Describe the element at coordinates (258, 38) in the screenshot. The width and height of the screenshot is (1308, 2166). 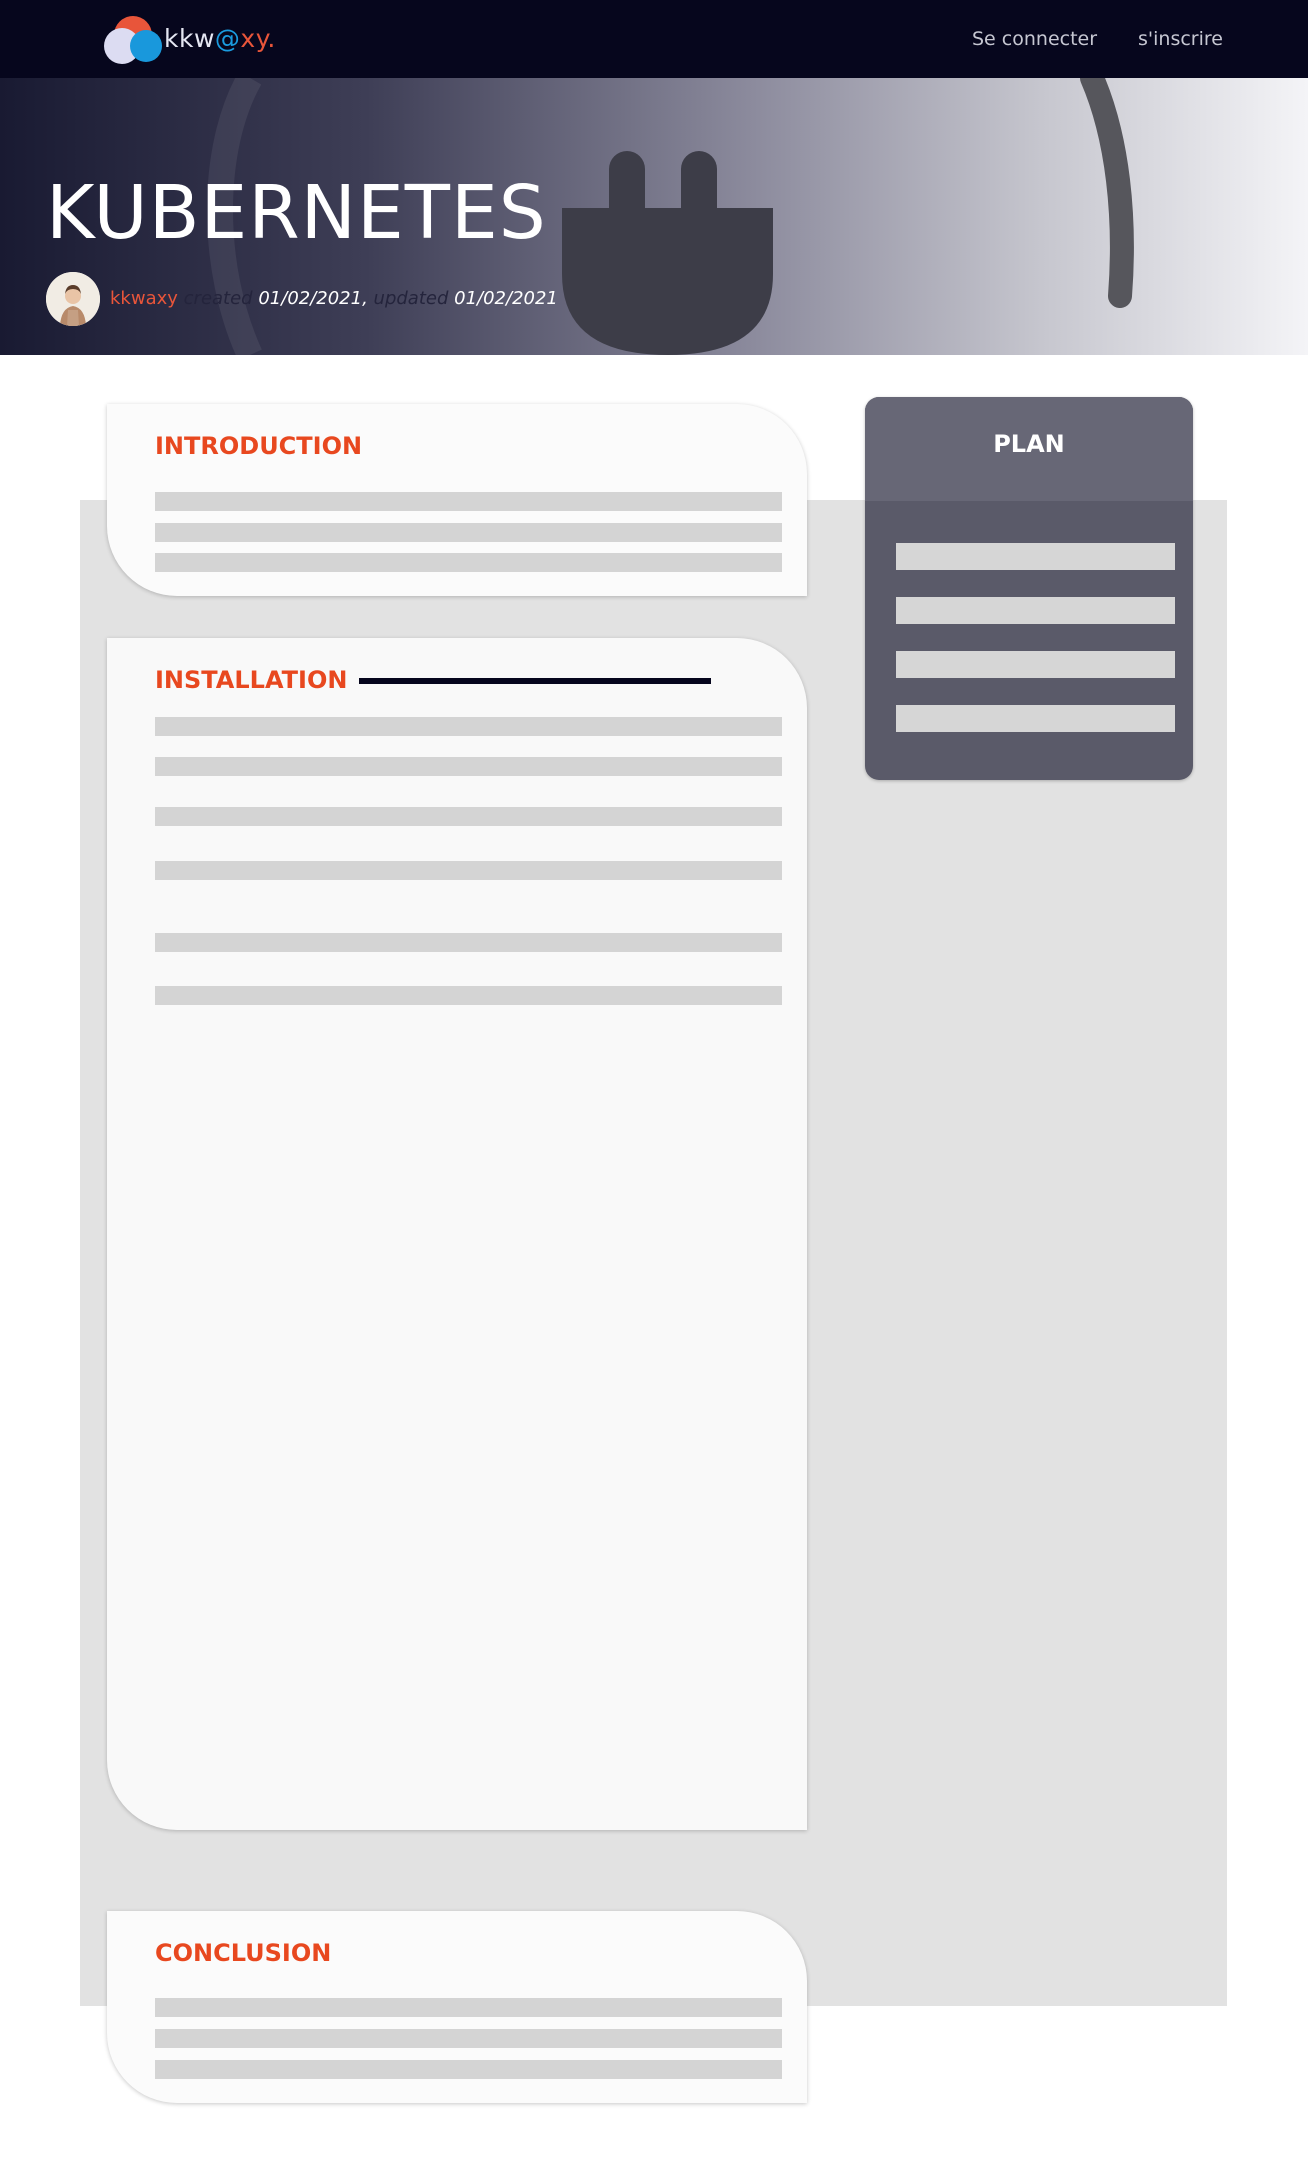
I see `logo-text-part3: xy.` at that location.